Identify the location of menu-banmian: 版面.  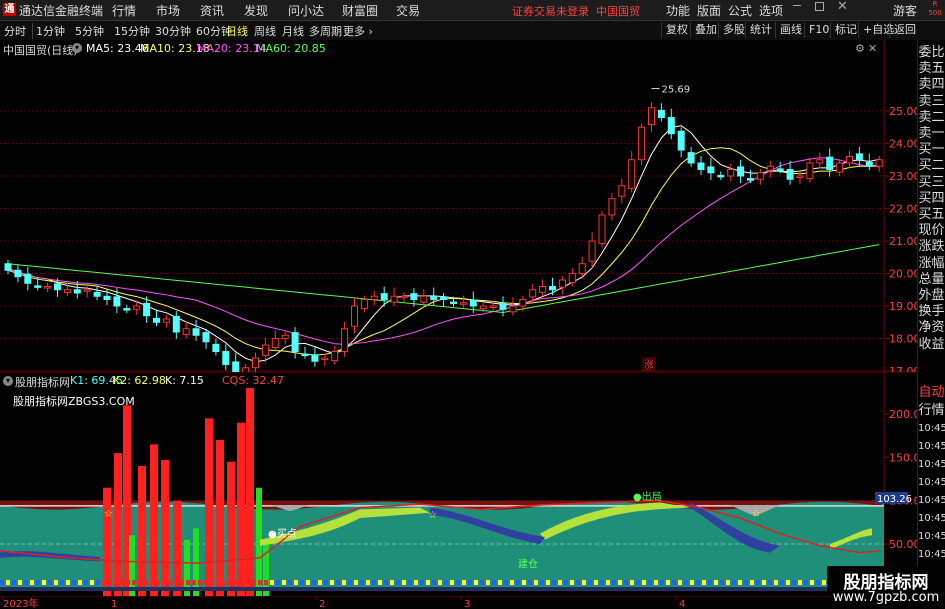
(709, 10).